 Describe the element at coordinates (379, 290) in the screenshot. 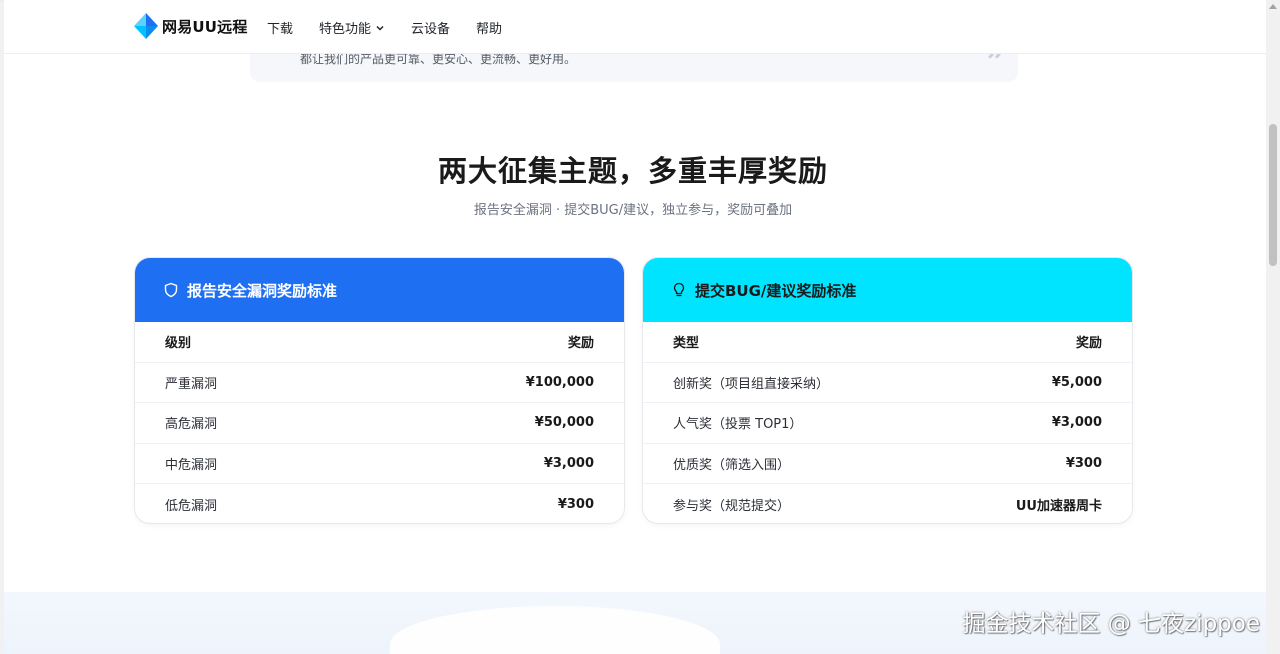

I see `security-card-header: 报告安全漏洞奖励标准` at that location.